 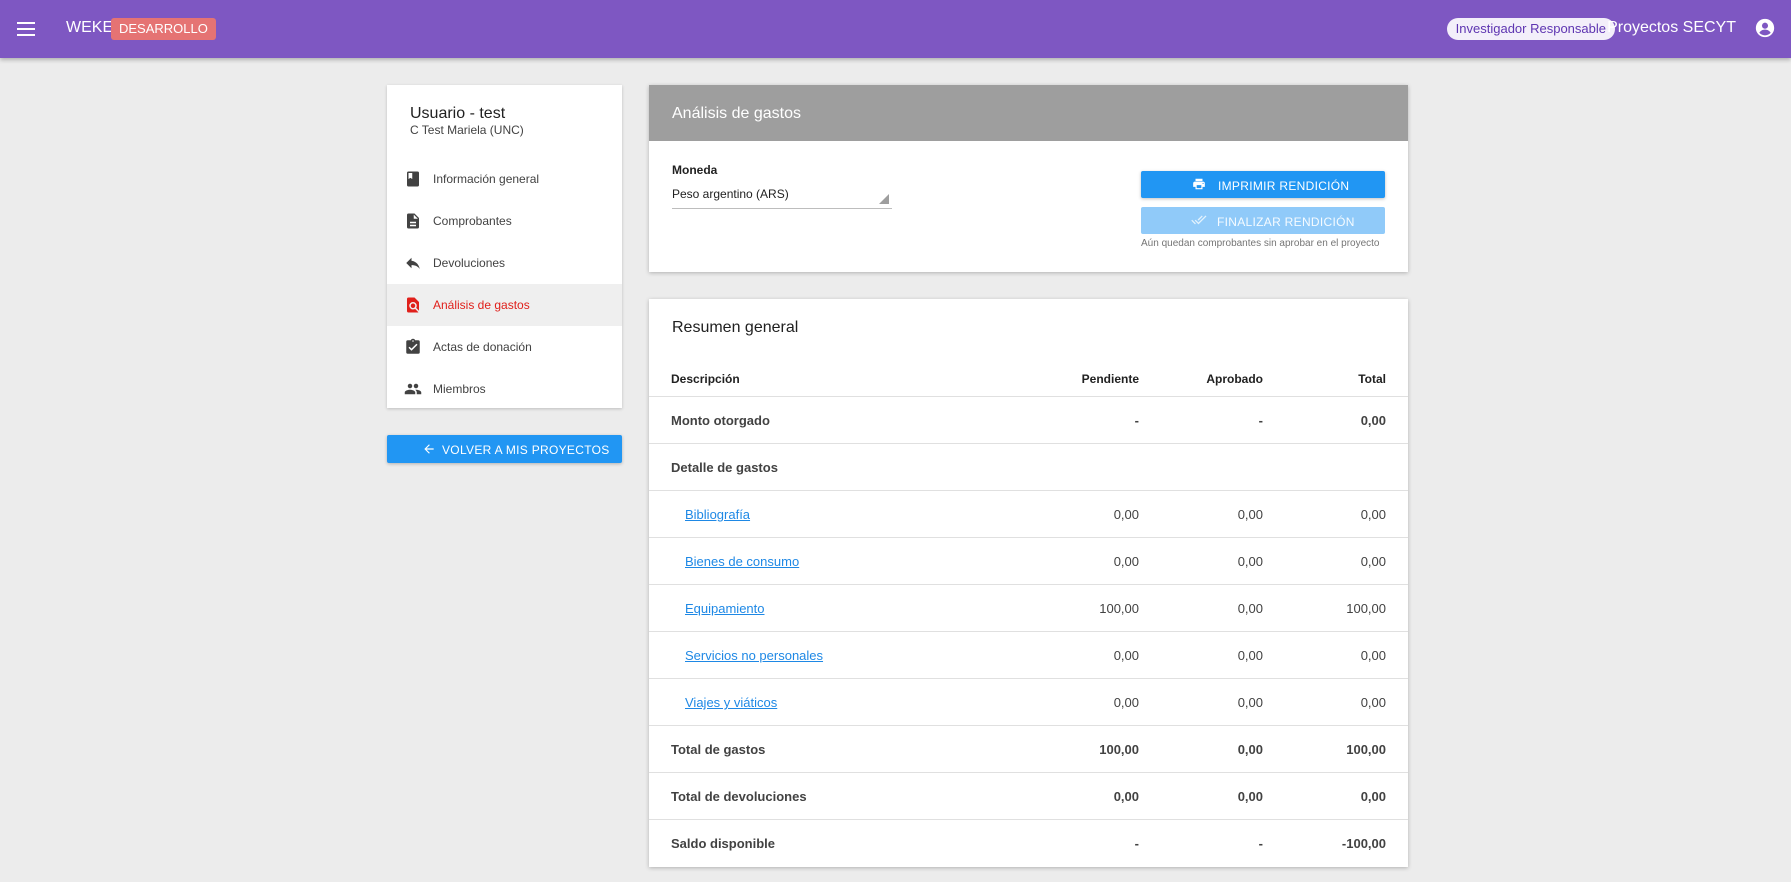 I want to click on user-subtitle: C Test Mariela (UNC), so click(x=467, y=130).